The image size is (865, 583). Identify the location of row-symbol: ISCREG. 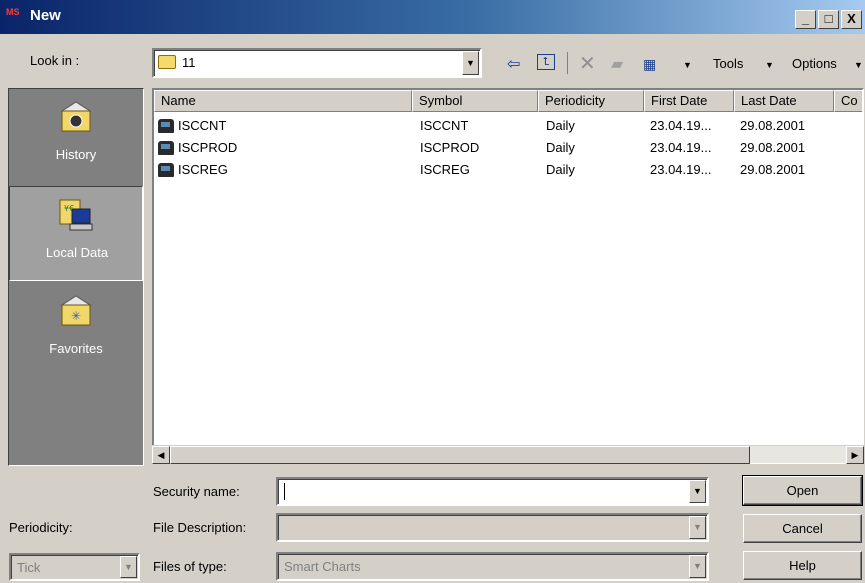
(445, 169).